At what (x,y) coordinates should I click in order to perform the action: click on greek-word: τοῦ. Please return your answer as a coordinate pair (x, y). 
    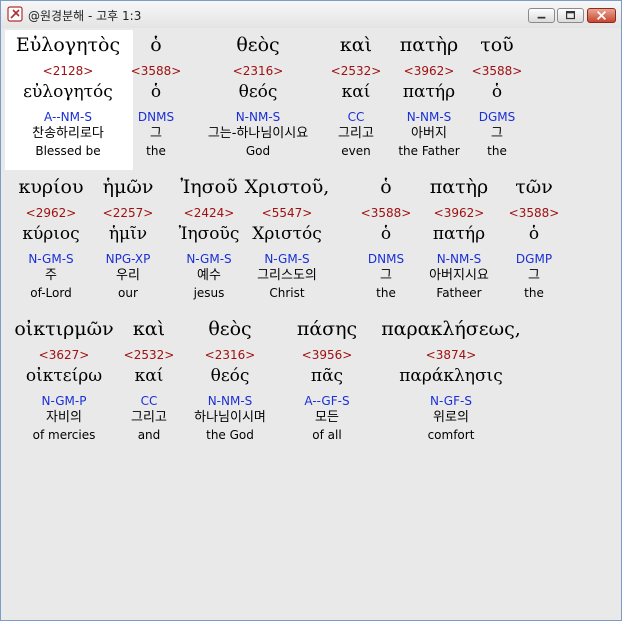
    Looking at the image, I should click on (497, 45).